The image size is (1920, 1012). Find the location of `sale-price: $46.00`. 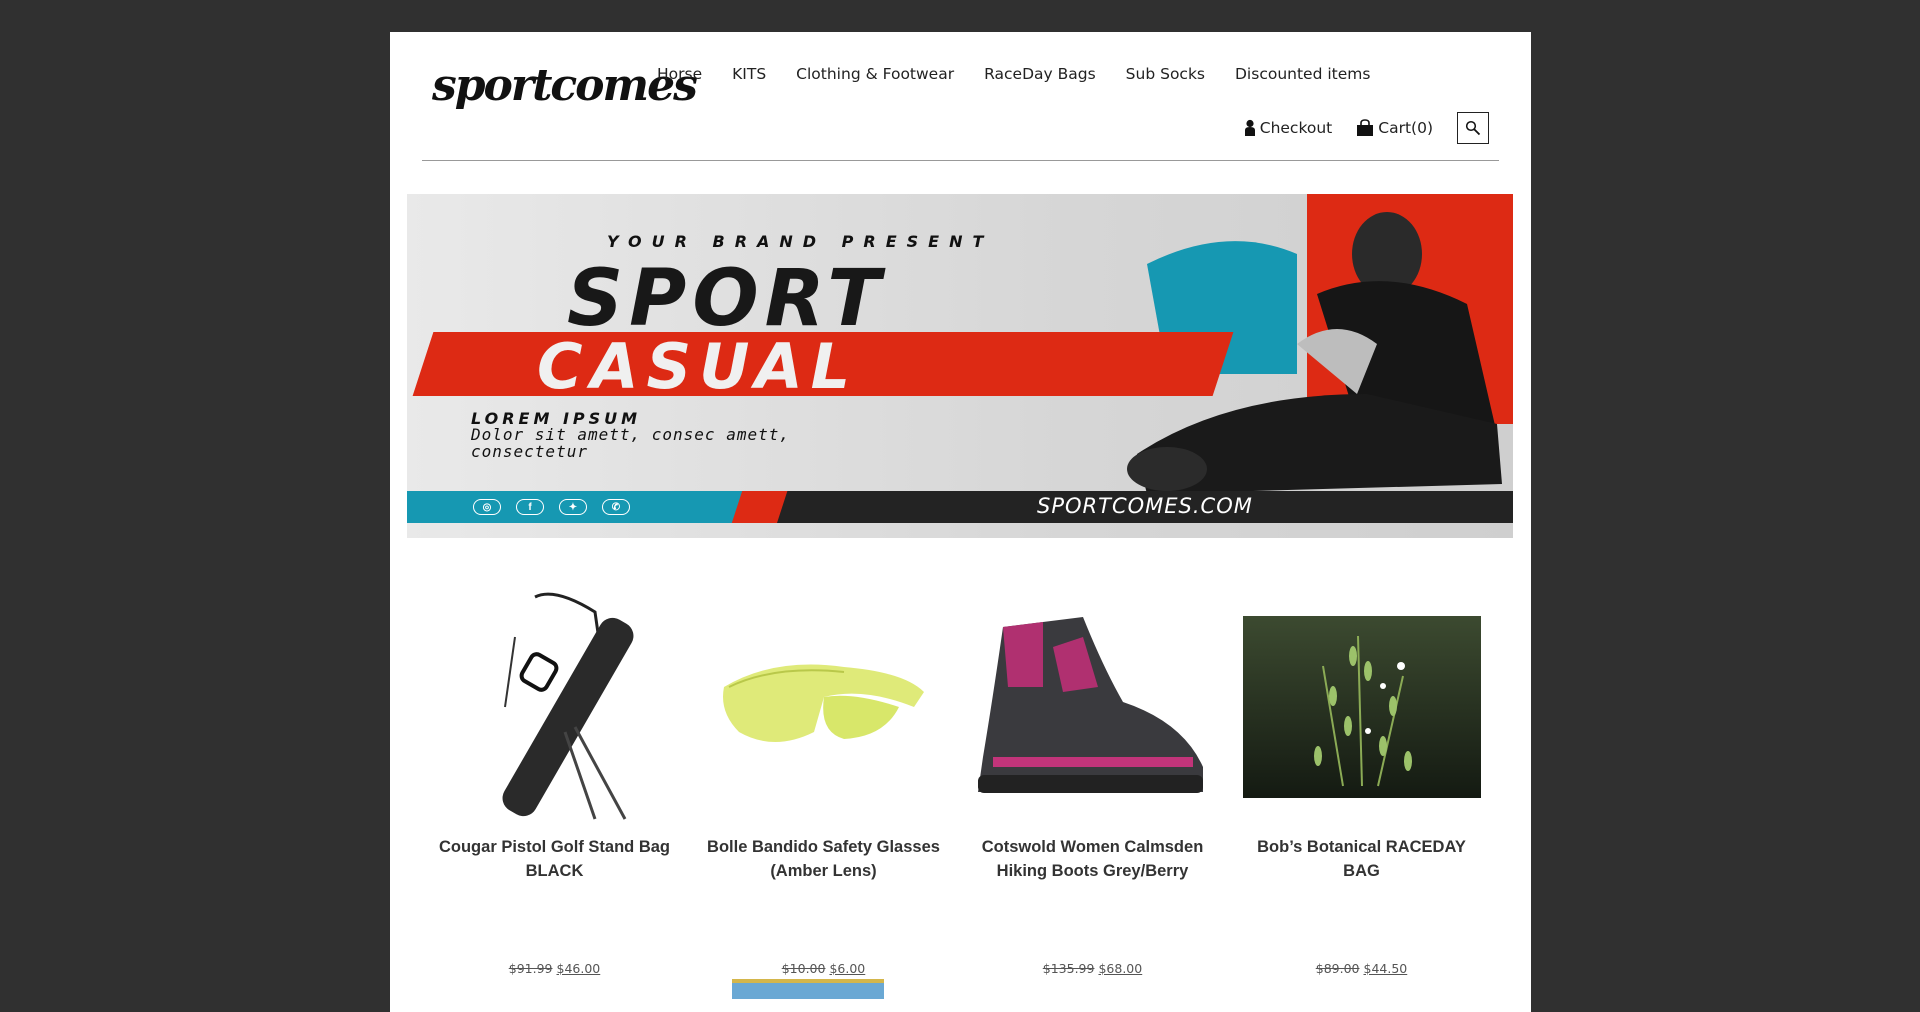

sale-price: $46.00 is located at coordinates (578, 968).